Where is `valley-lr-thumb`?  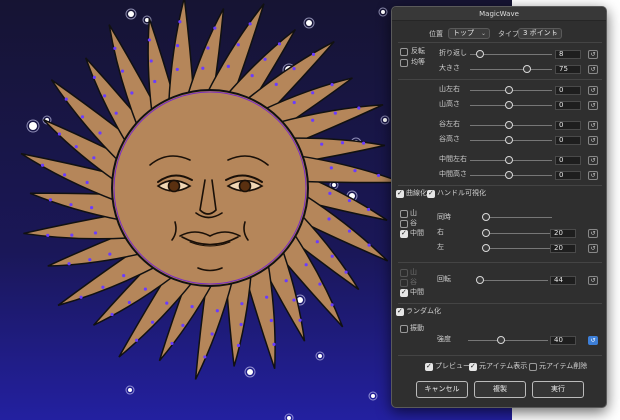 valley-lr-thumb is located at coordinates (509, 125).